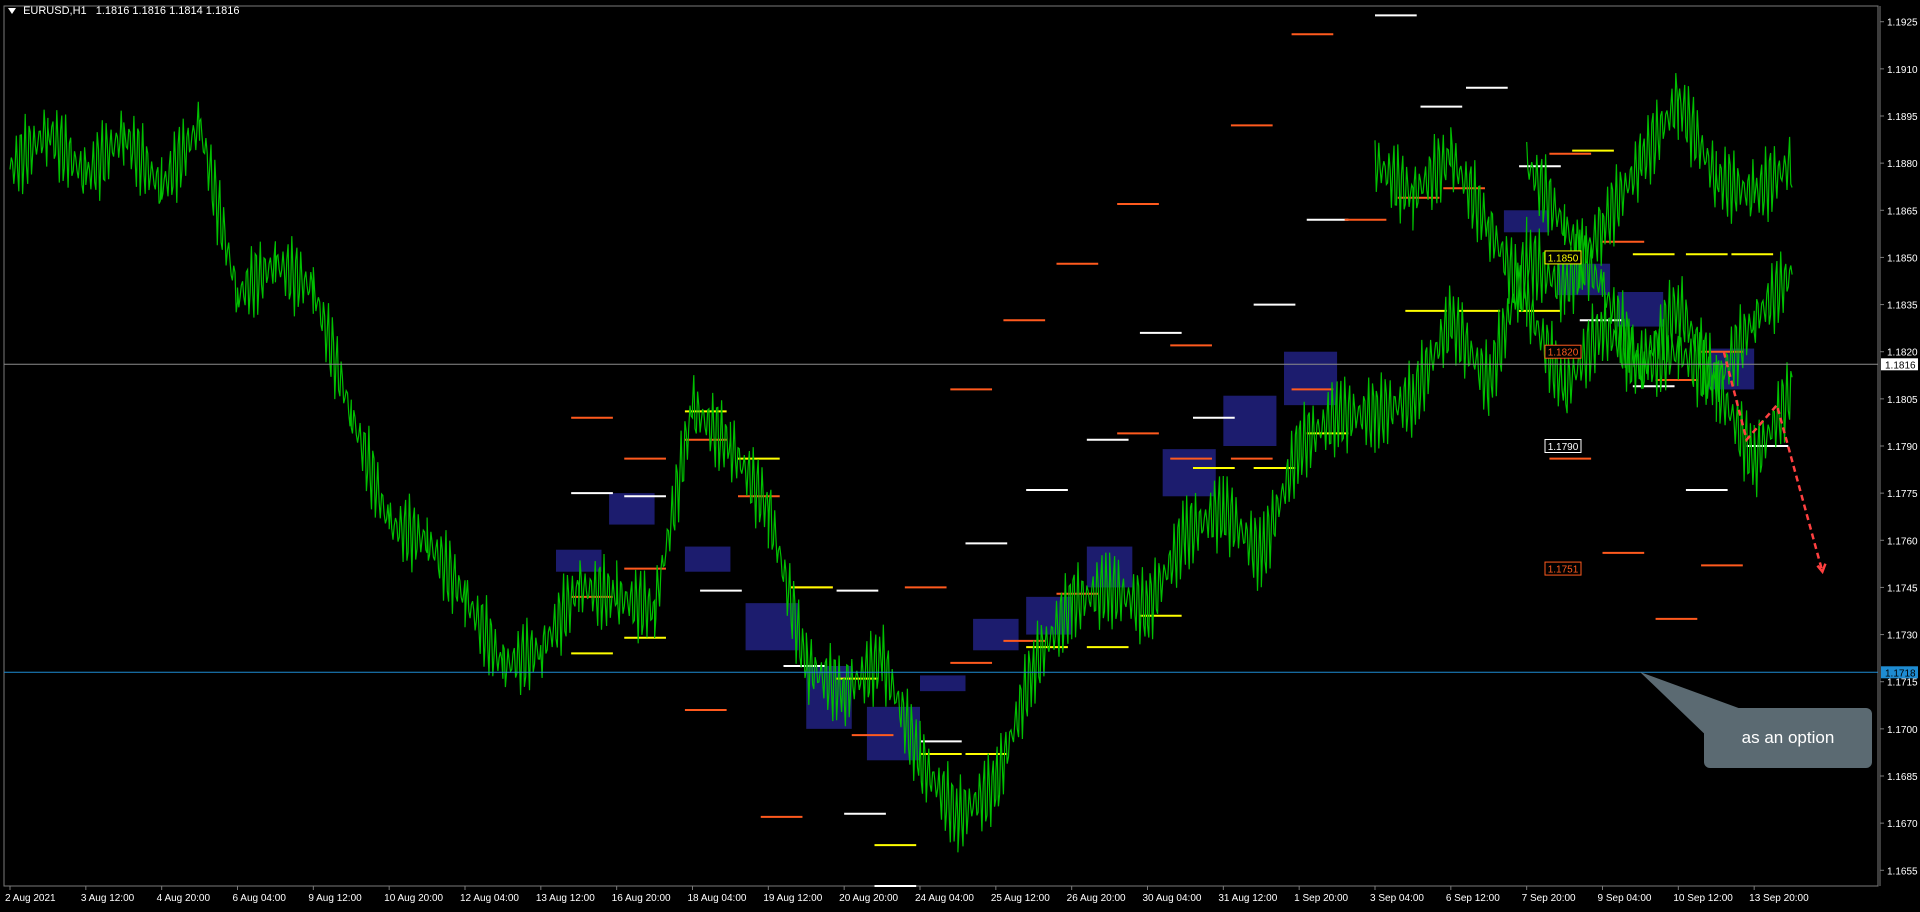 The height and width of the screenshot is (912, 1920). I want to click on target-label: 1.1790, so click(1563, 446).